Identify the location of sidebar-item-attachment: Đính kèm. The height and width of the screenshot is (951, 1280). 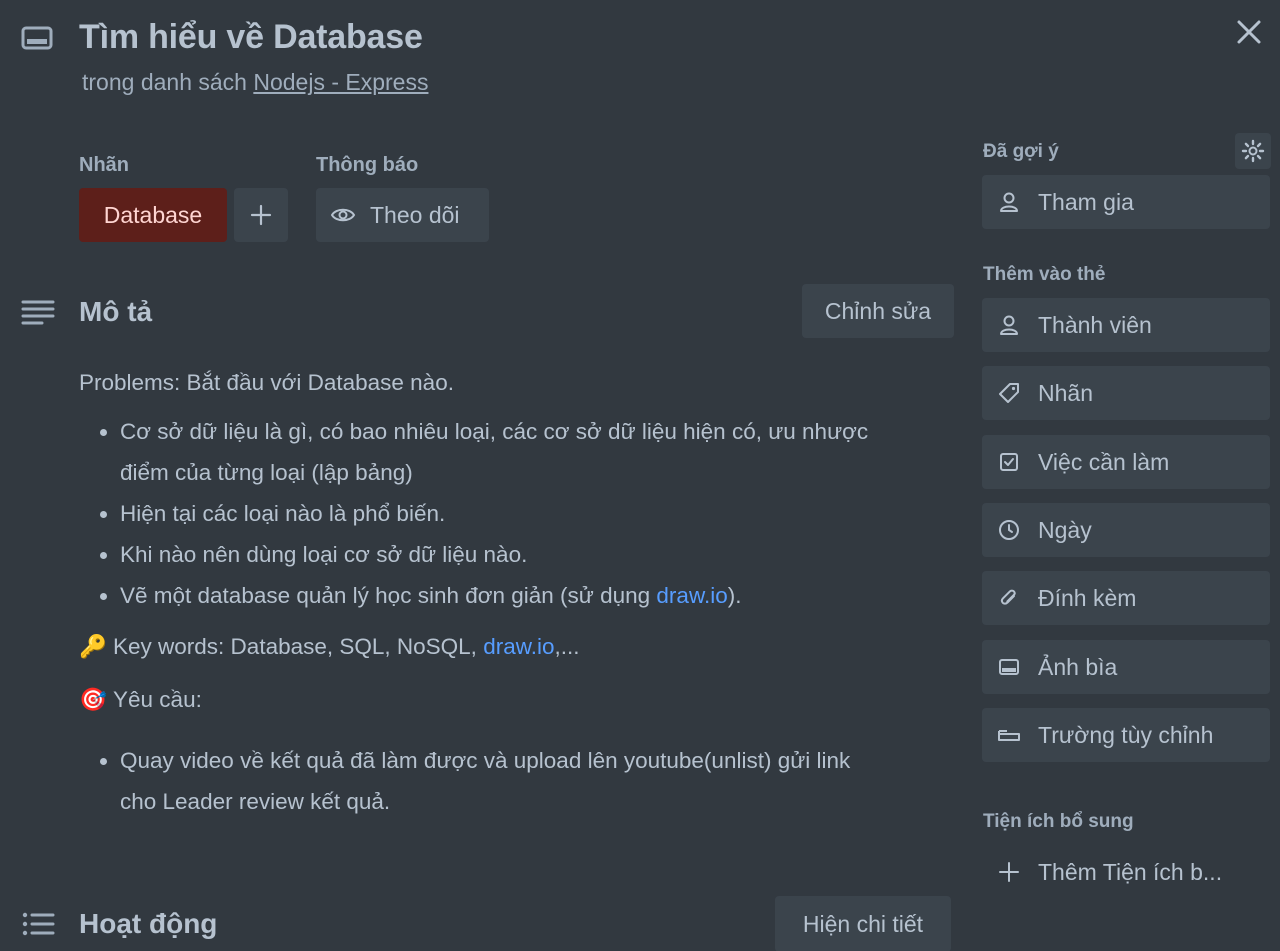
(1126, 598).